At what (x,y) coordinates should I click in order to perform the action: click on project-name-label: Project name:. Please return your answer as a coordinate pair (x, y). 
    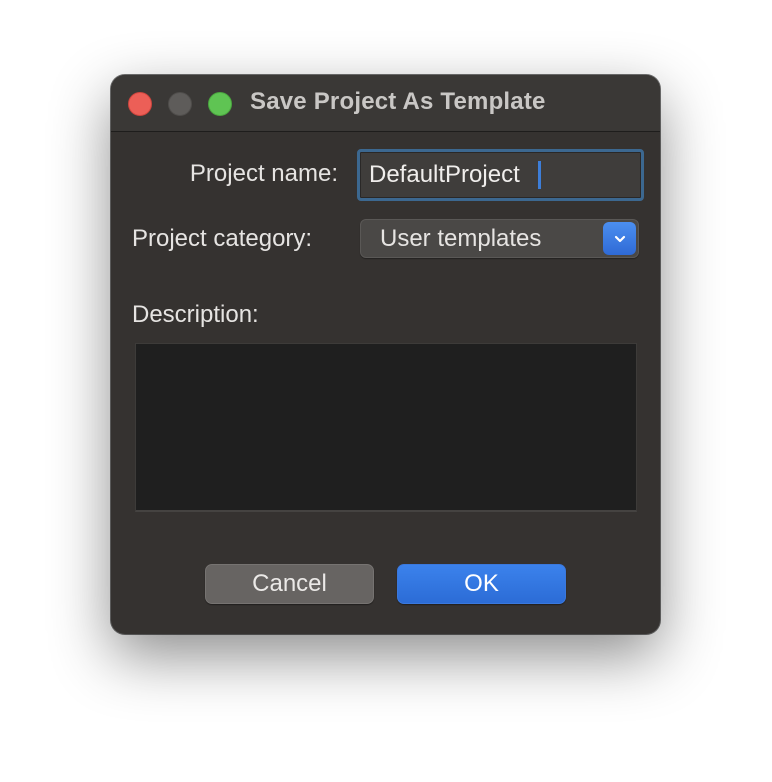
    Looking at the image, I should click on (263, 173).